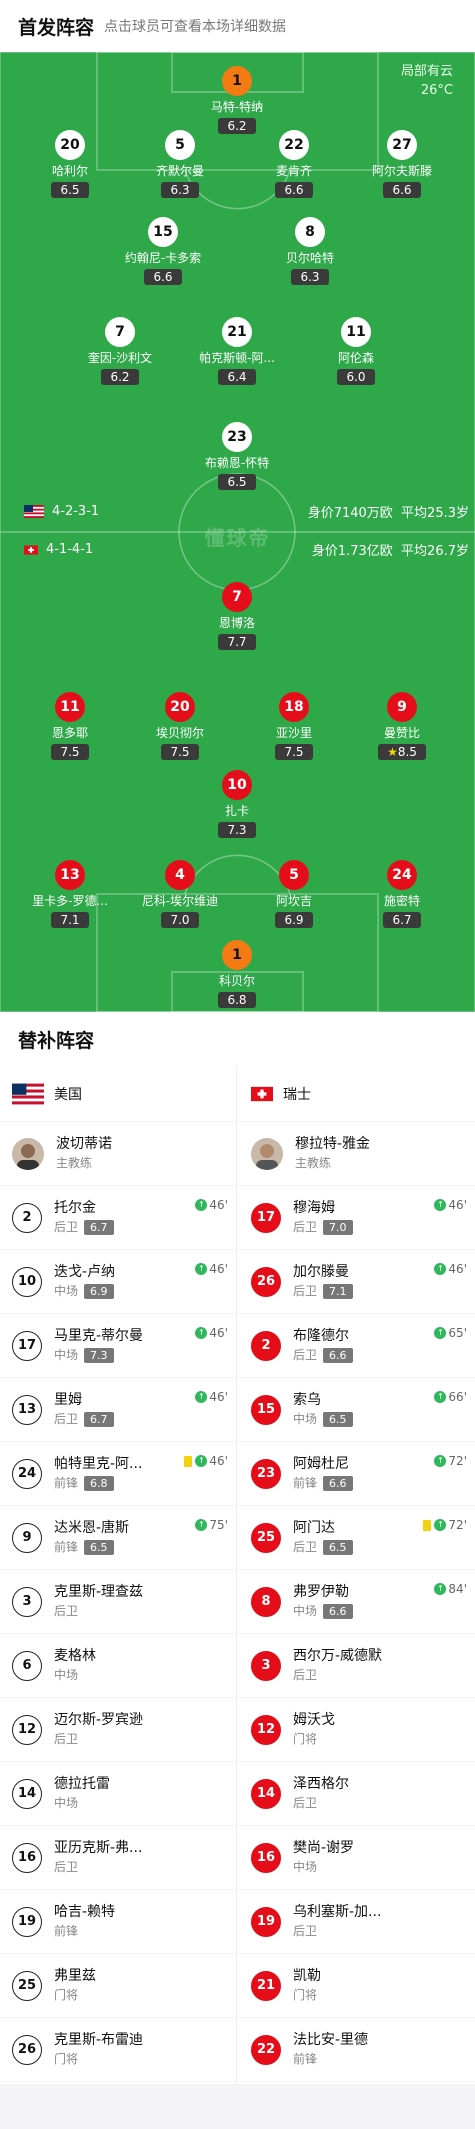  I want to click on away-sub-26: 26 加尔滕曼 后卫 7.1 ↑ 46', so click(357, 1282).